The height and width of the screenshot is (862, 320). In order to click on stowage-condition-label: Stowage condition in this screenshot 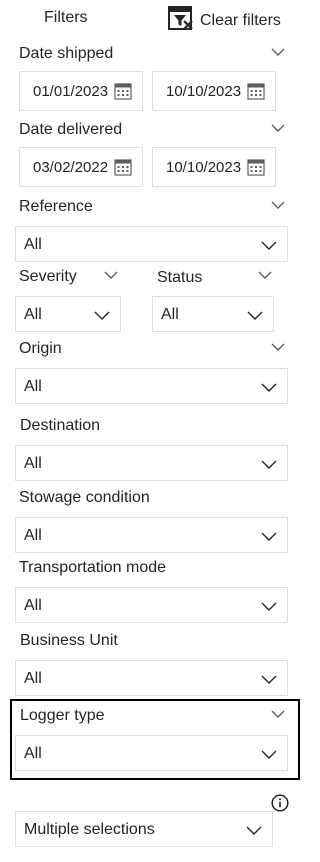, I will do `click(84, 497)`.